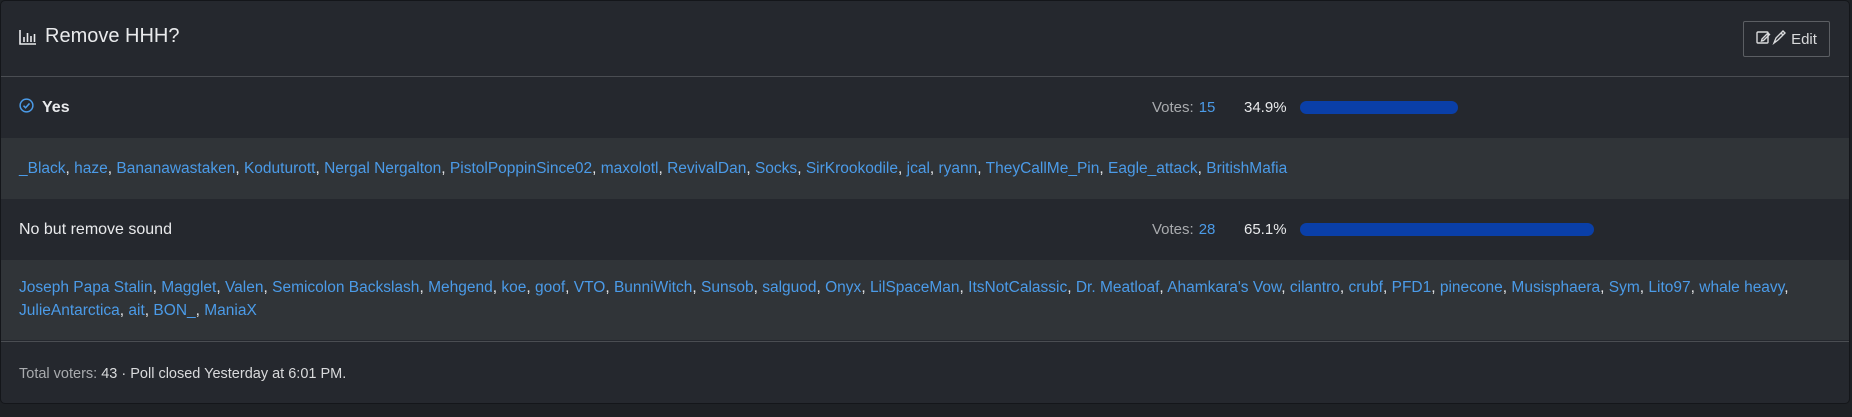 The width and height of the screenshot is (1852, 417). Describe the element at coordinates (56, 107) in the screenshot. I see `option-label: Yes` at that location.